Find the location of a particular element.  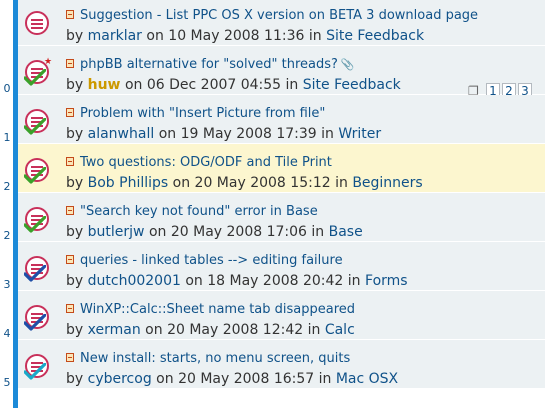

forum-link: Calc is located at coordinates (340, 330).